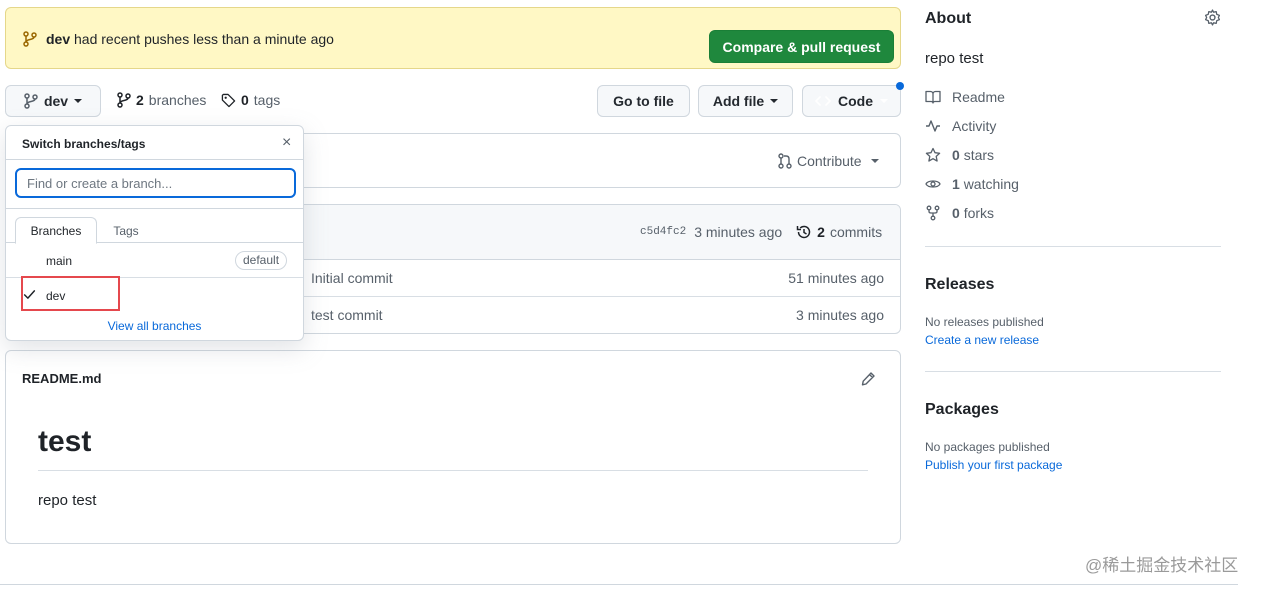 The image size is (1263, 590). What do you see at coordinates (954, 58) in the screenshot?
I see `repo-description: repo test` at bounding box center [954, 58].